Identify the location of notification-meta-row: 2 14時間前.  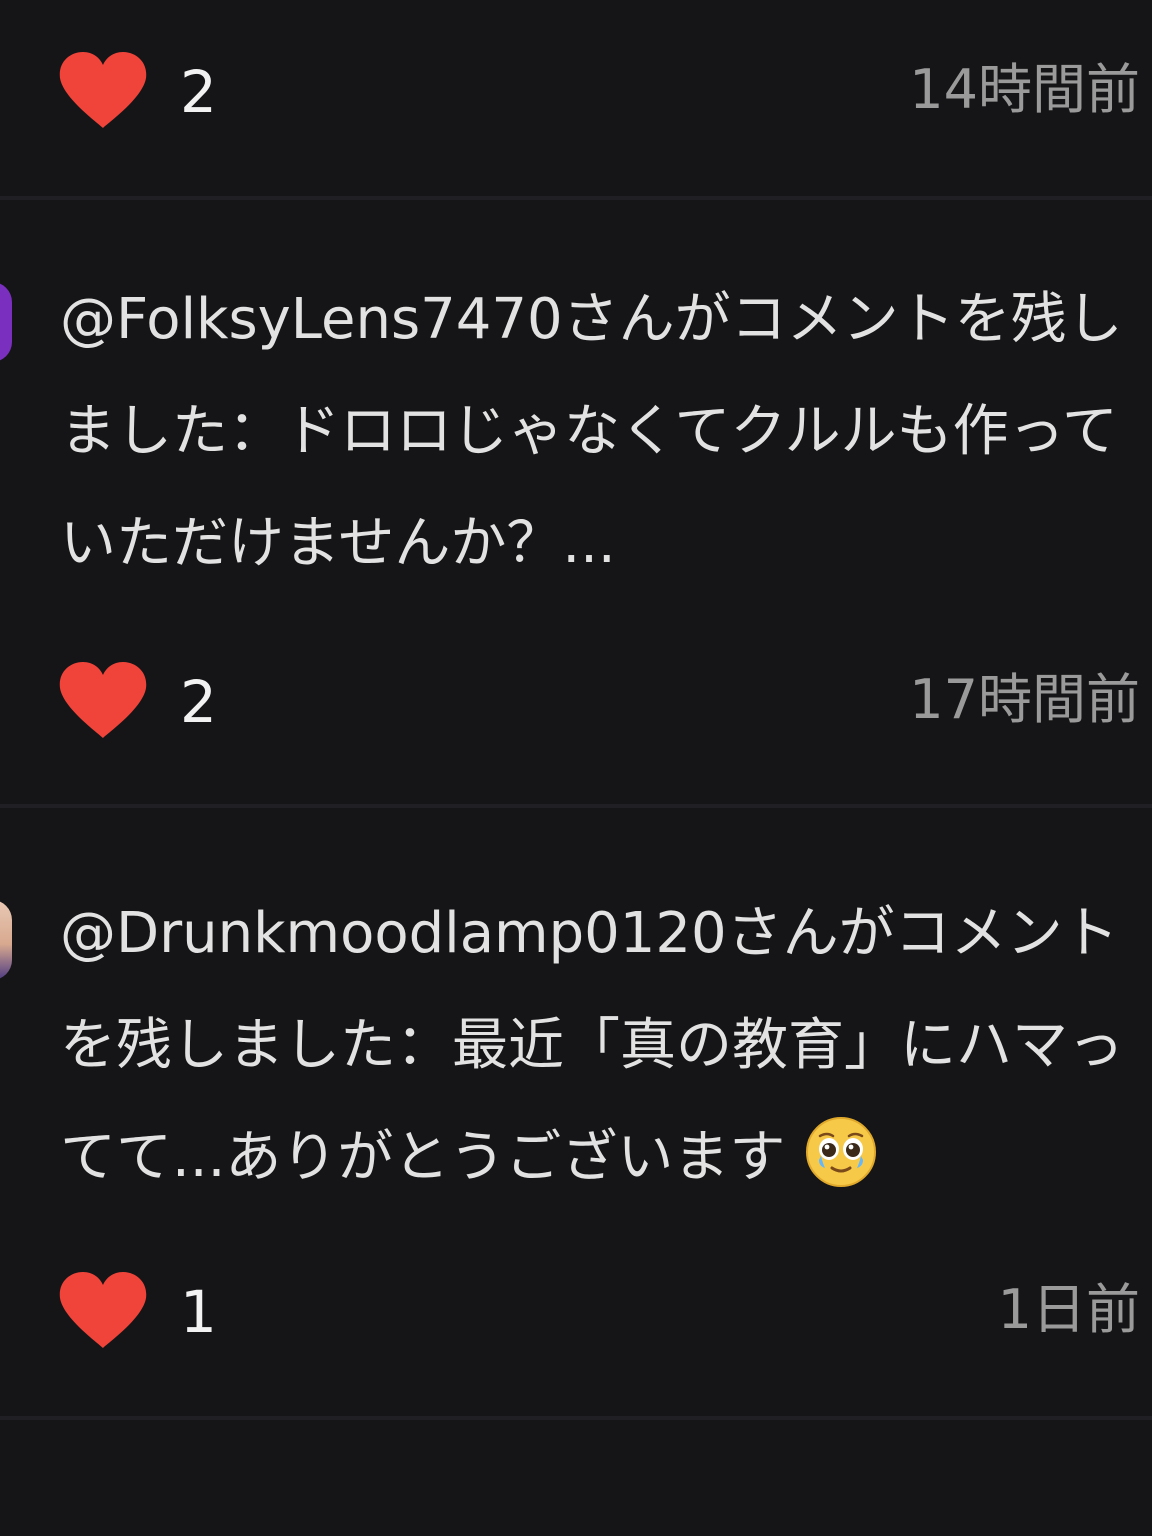
(576, 90).